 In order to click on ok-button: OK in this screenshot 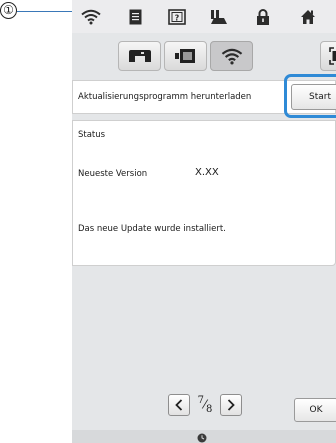, I will do `click(315, 410)`.